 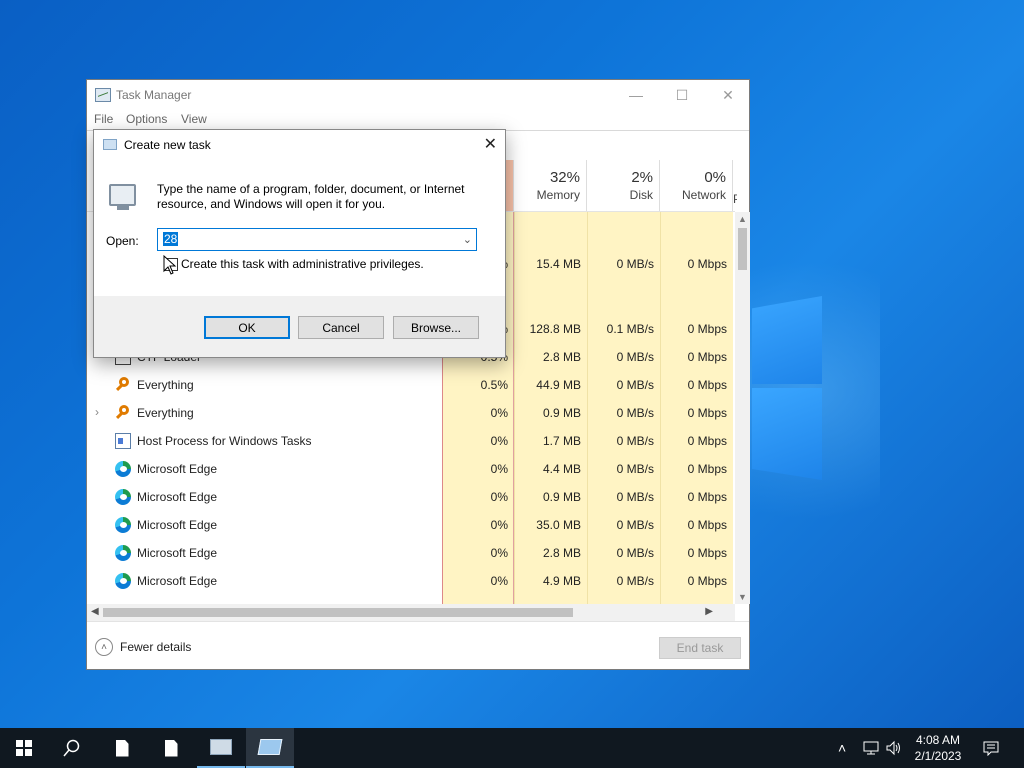 I want to click on expand-chevron-icon: ›, so click(x=97, y=412).